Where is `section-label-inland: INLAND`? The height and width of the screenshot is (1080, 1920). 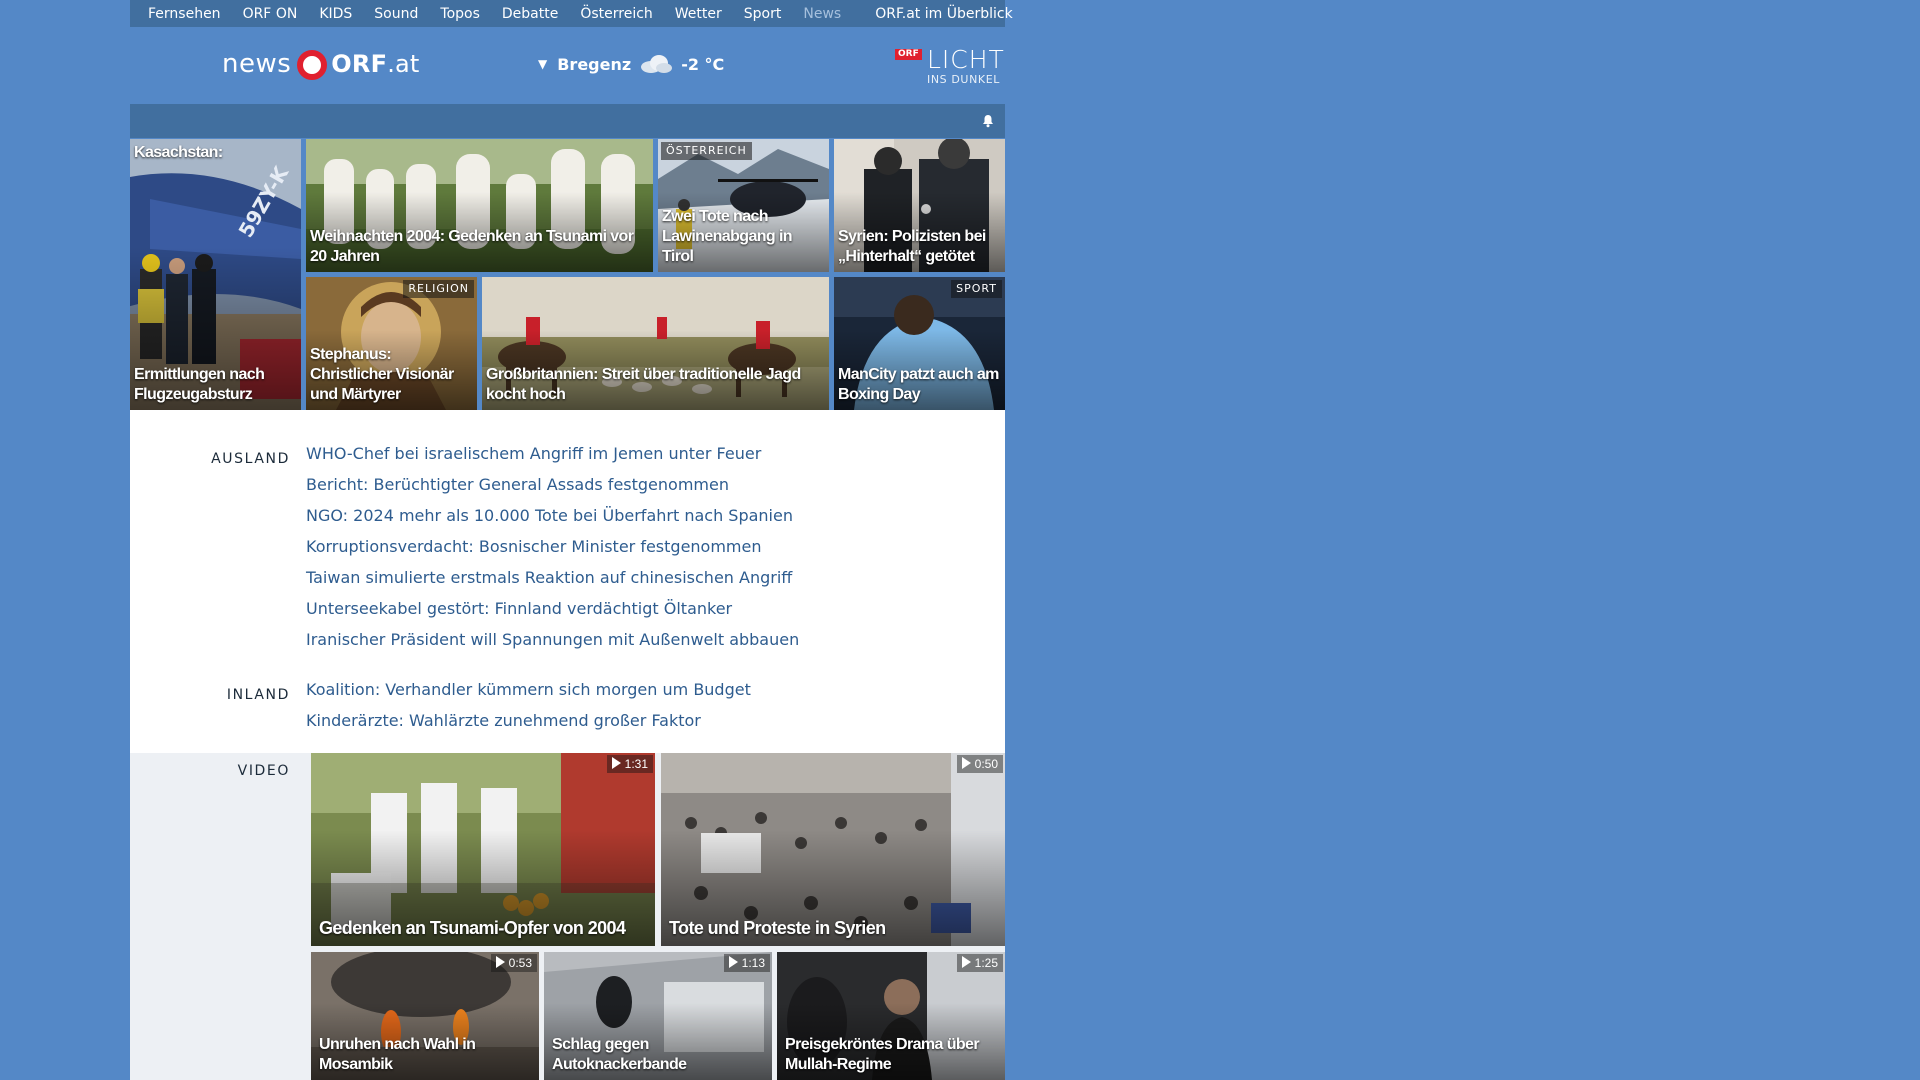
section-label-inland: INLAND is located at coordinates (258, 695).